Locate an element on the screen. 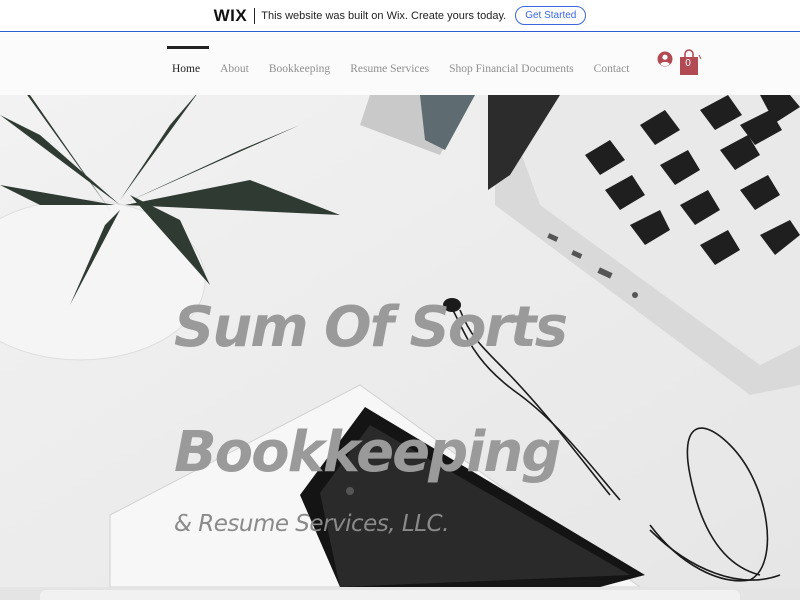 The width and height of the screenshot is (800, 600). user-account-icon is located at coordinates (665, 59).